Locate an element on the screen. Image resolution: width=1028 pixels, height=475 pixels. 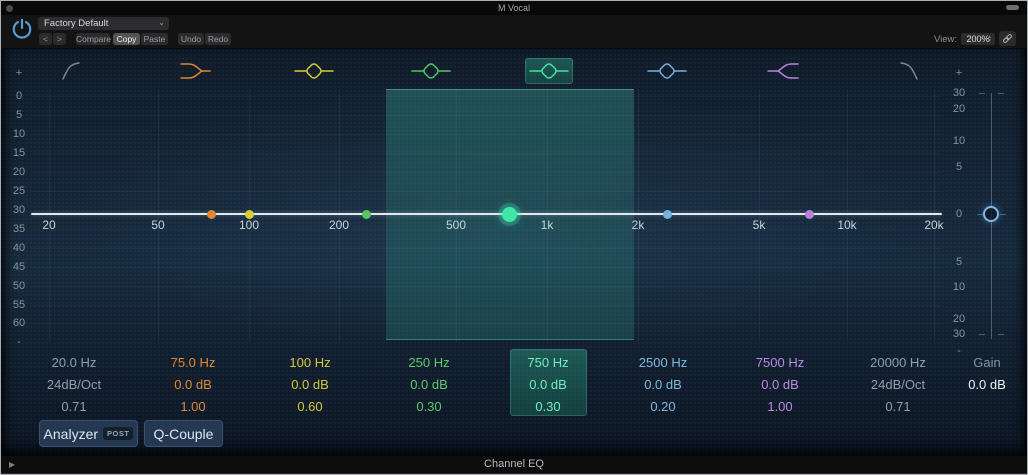
band-1-params: 20.0 Hz 24dB/Oct 0.71 is located at coordinates (74, 385).